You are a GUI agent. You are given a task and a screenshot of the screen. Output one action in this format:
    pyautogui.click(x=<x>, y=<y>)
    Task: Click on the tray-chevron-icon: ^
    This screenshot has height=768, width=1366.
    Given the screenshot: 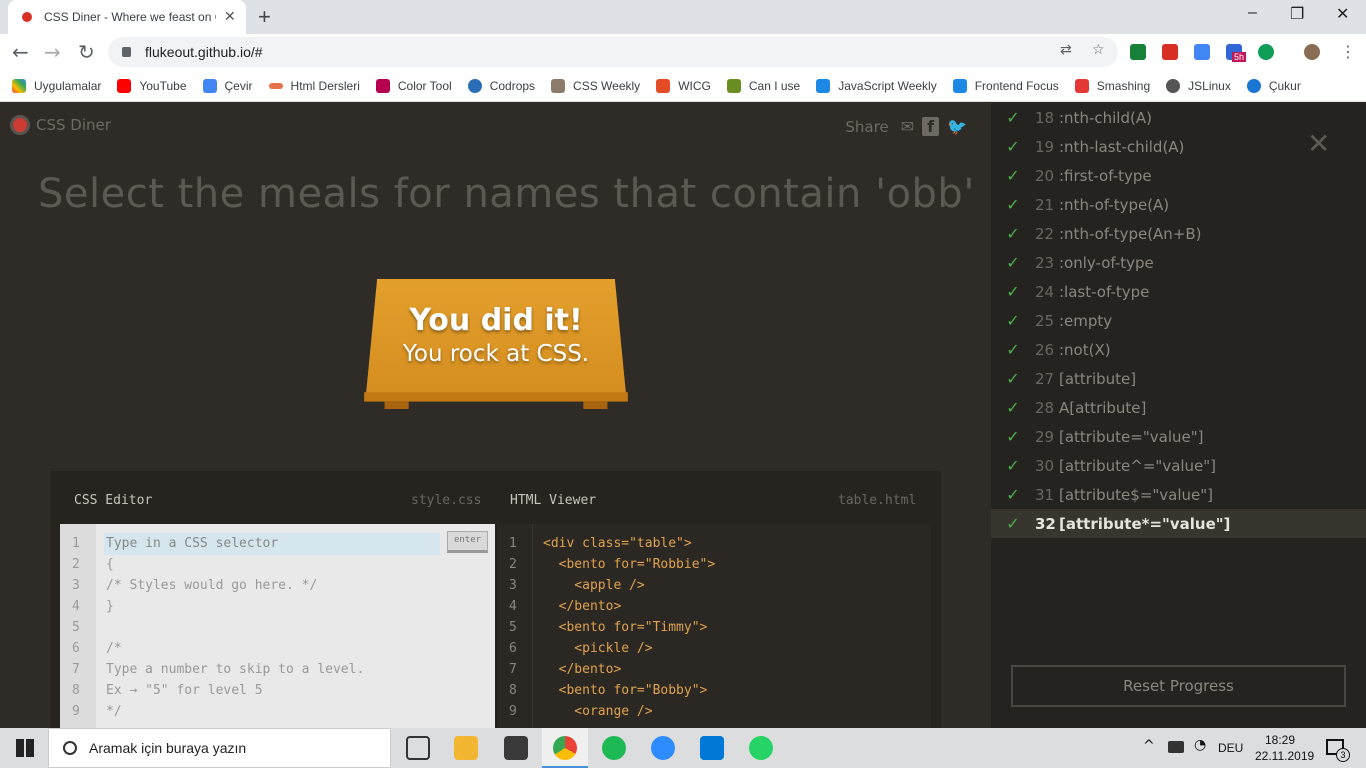 What is the action you would take?
    pyautogui.click(x=1149, y=746)
    